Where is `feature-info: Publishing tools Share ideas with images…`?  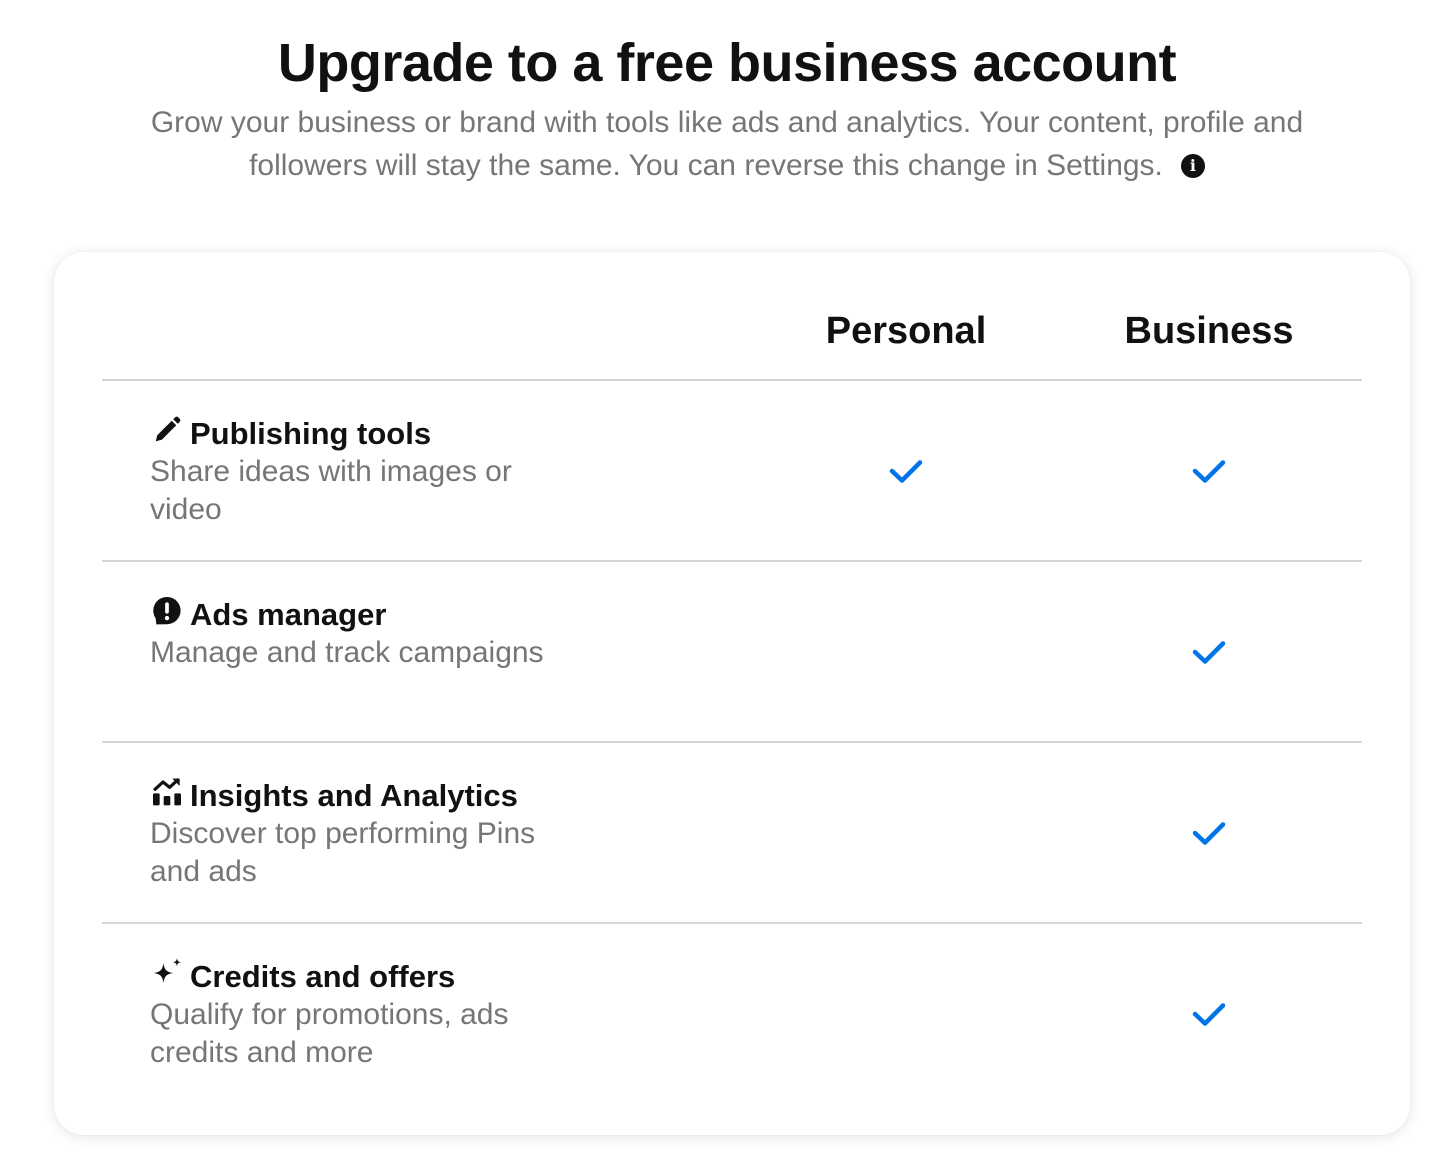 feature-info: Publishing tools Share ideas with images… is located at coordinates (360, 472).